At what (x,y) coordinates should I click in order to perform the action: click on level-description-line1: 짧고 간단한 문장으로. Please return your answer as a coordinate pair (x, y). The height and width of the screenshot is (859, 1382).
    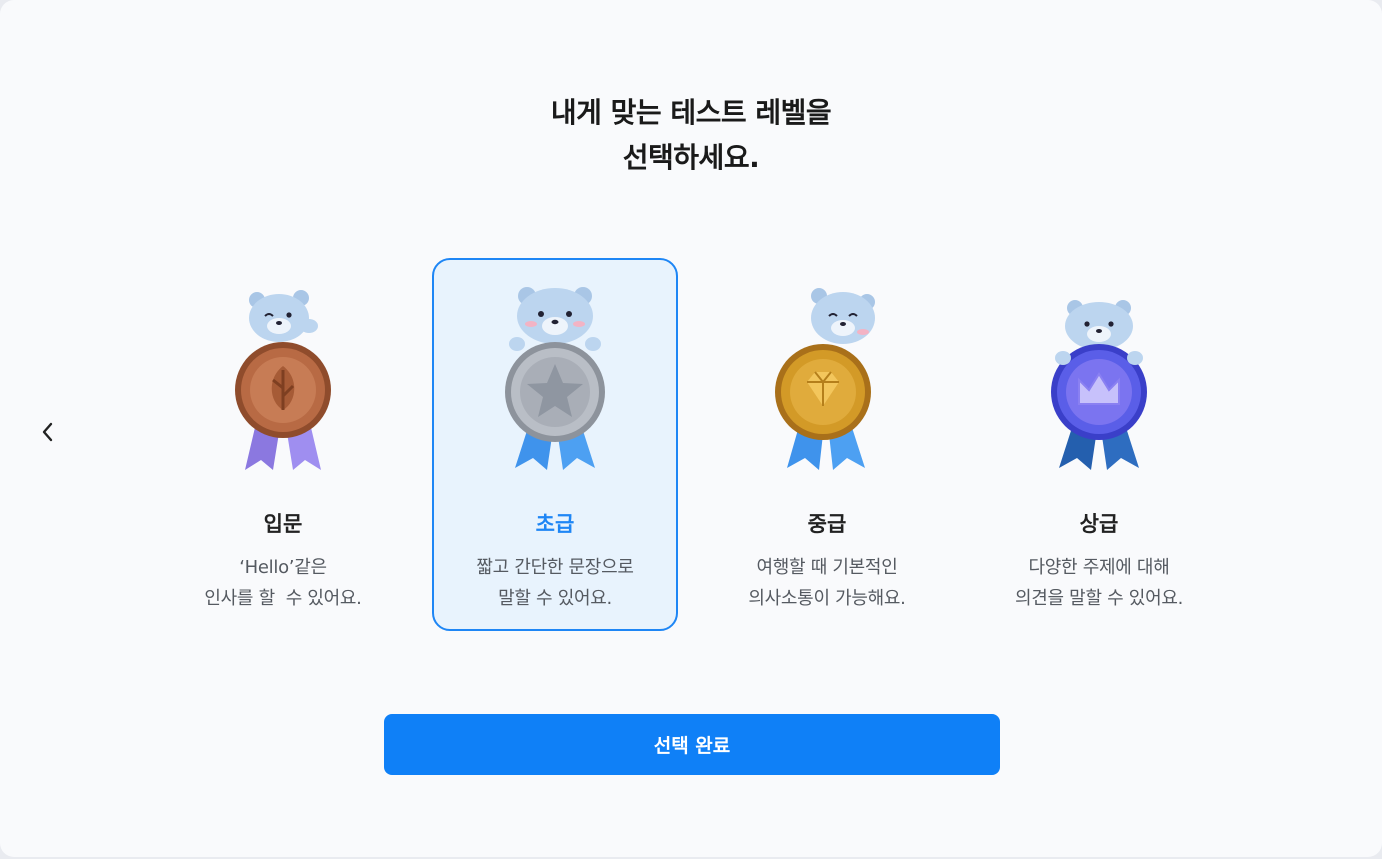
    Looking at the image, I should click on (555, 567).